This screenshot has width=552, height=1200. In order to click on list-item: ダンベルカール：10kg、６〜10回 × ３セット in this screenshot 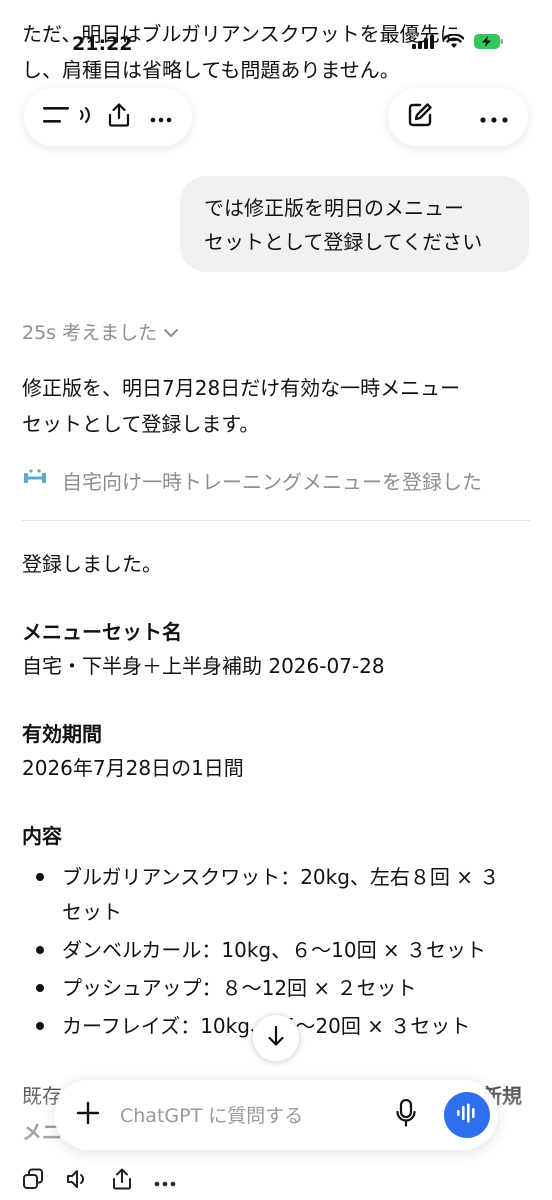, I will do `click(274, 950)`.